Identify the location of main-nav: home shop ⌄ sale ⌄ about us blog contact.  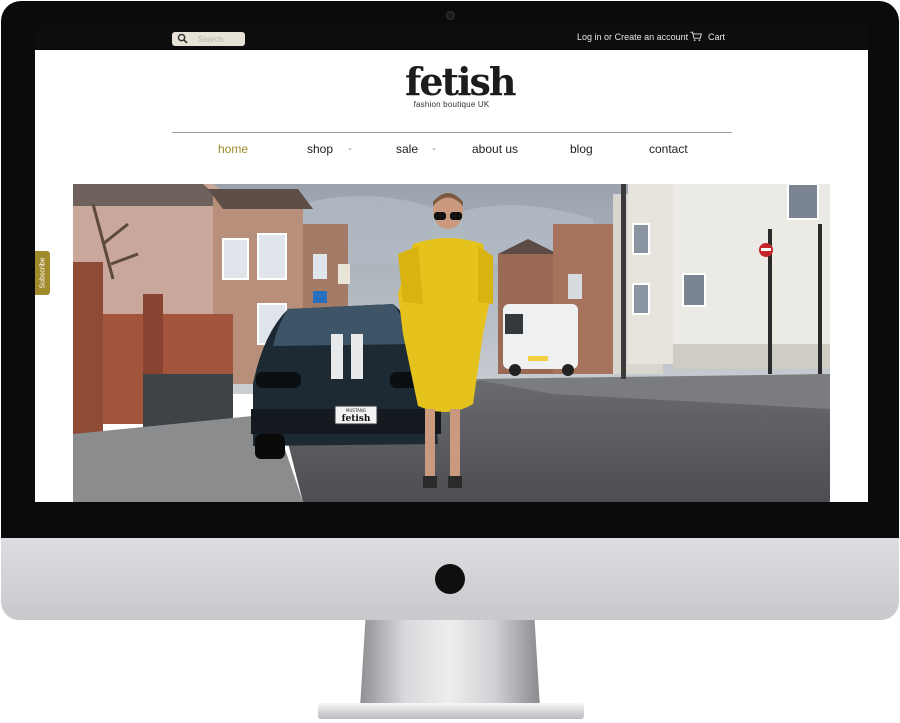
(452, 150).